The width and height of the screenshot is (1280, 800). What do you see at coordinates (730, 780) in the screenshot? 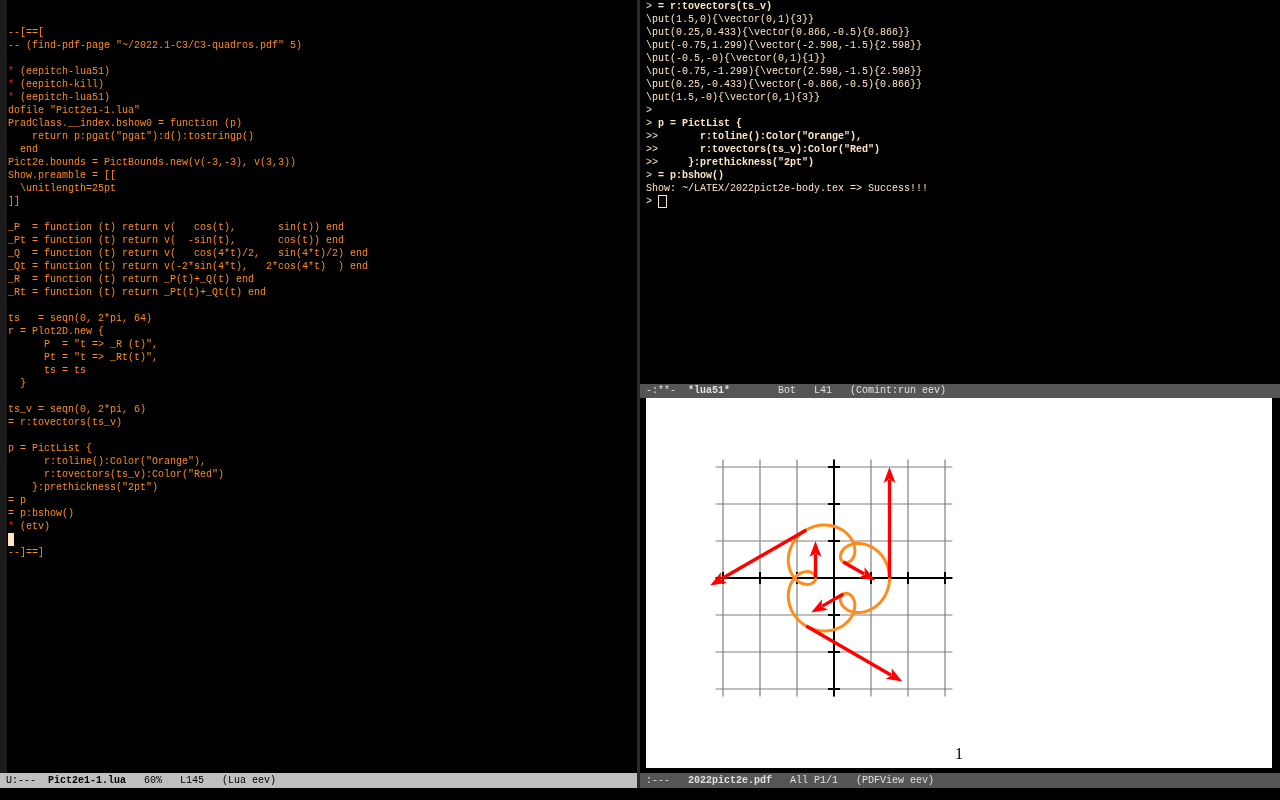
I see `buffer-name: 2022pict2e.pdf` at bounding box center [730, 780].